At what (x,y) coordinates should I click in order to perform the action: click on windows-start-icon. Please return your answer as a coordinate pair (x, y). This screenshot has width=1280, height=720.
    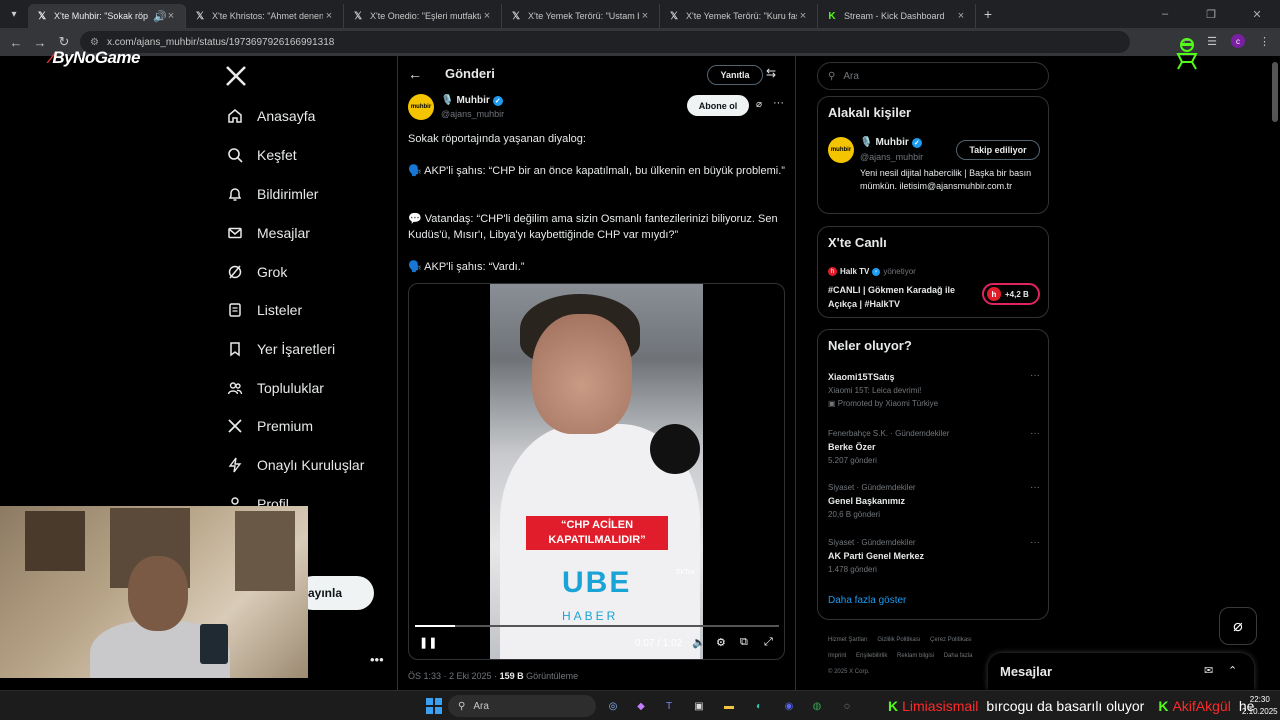
    Looking at the image, I should click on (434, 706).